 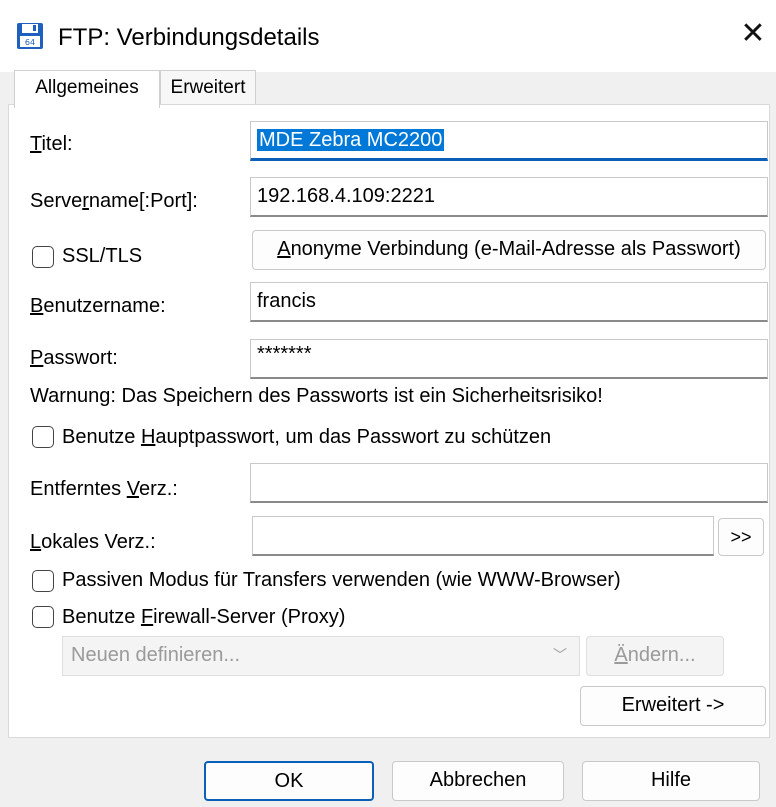 What do you see at coordinates (102, 256) in the screenshot?
I see `ssl-label: SSL/TLS` at bounding box center [102, 256].